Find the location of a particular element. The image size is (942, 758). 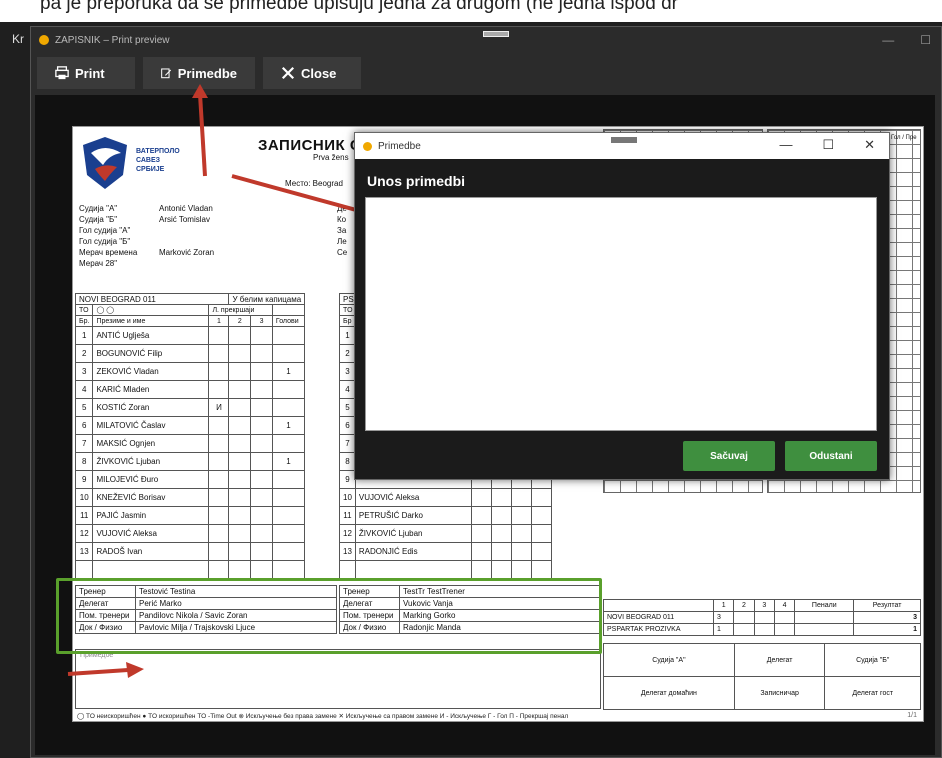

printer-icon is located at coordinates (62, 73).